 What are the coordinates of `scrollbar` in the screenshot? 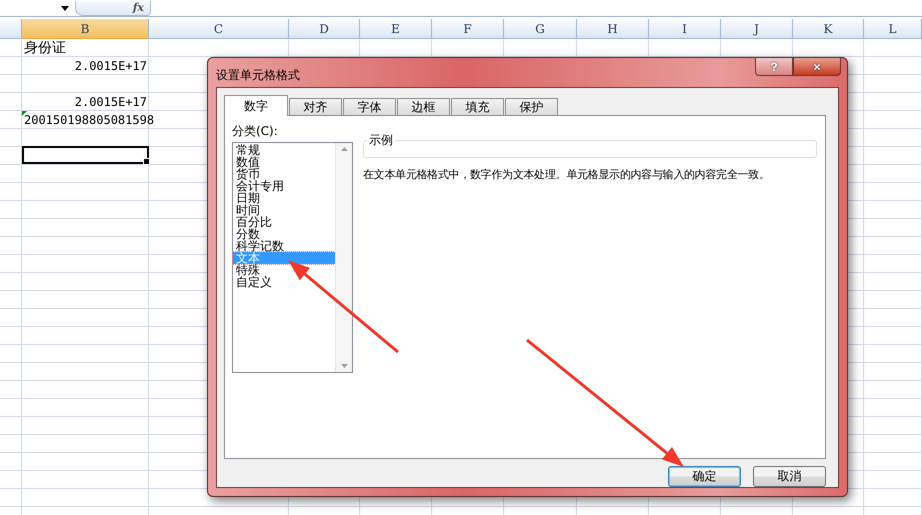 It's located at (343, 257).